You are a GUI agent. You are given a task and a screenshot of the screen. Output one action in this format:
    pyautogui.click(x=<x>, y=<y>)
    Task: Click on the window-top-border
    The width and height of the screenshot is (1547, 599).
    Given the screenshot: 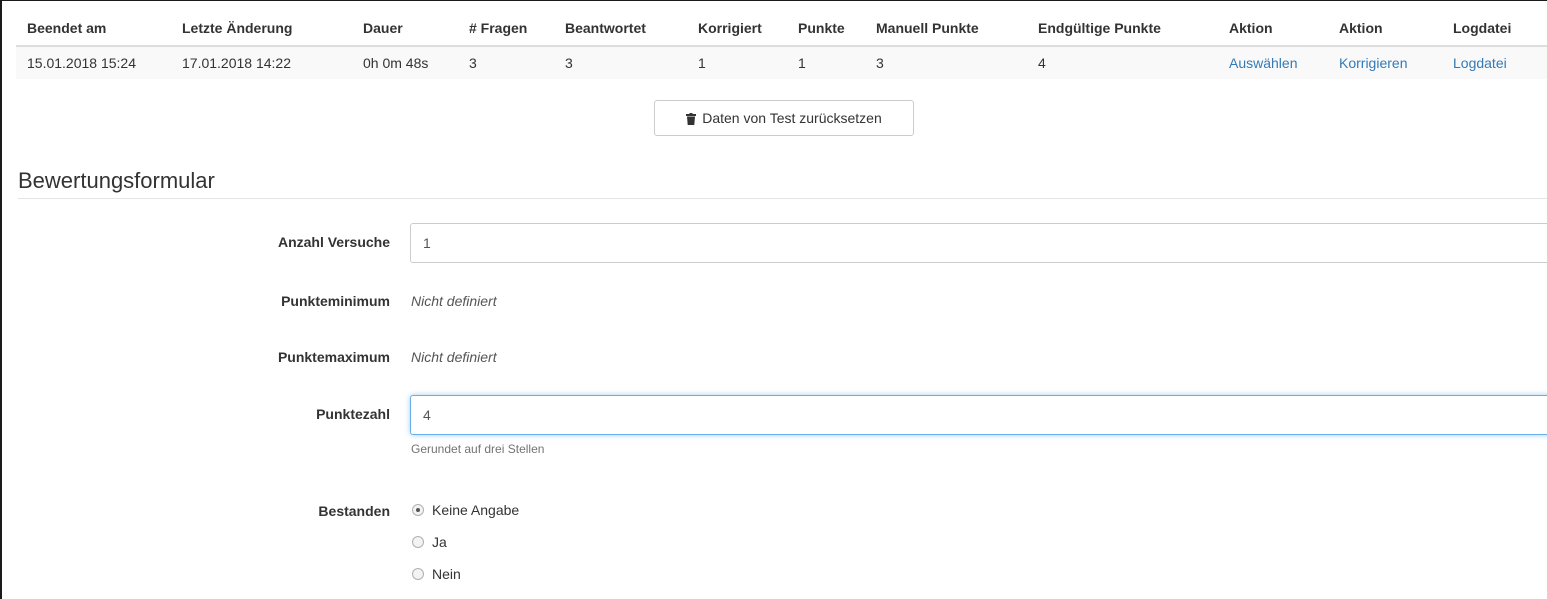 What is the action you would take?
    pyautogui.click(x=773, y=0)
    